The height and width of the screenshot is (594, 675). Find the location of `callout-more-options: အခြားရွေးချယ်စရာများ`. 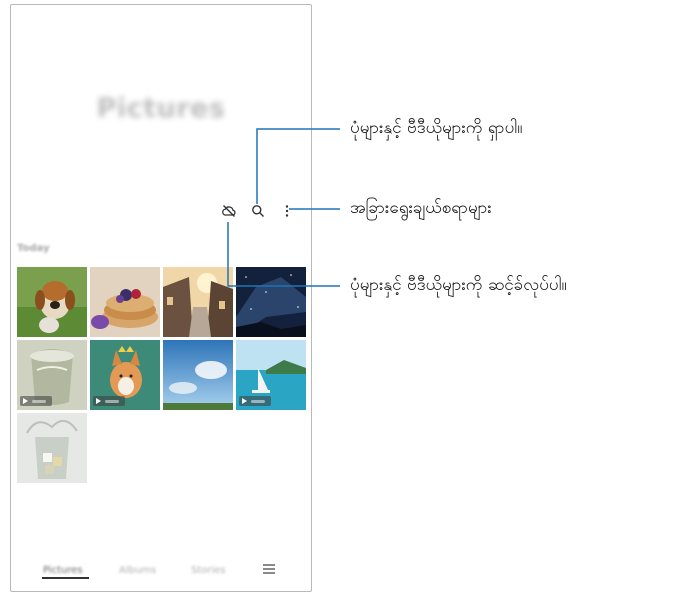

callout-more-options: အခြားရွေးချယ်စရာများ is located at coordinates (421, 208).